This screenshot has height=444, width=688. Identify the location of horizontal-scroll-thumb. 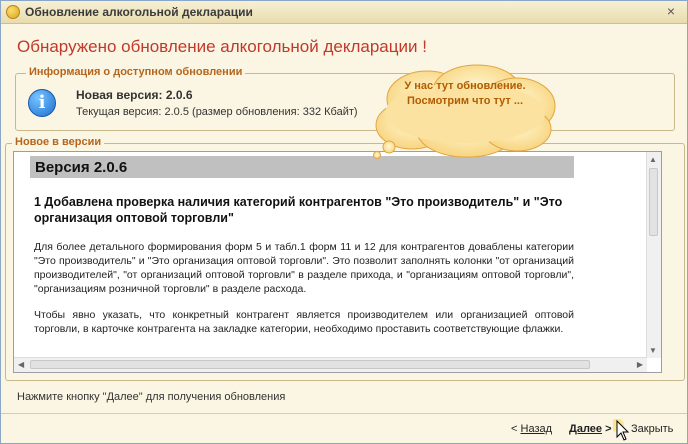
(310, 364).